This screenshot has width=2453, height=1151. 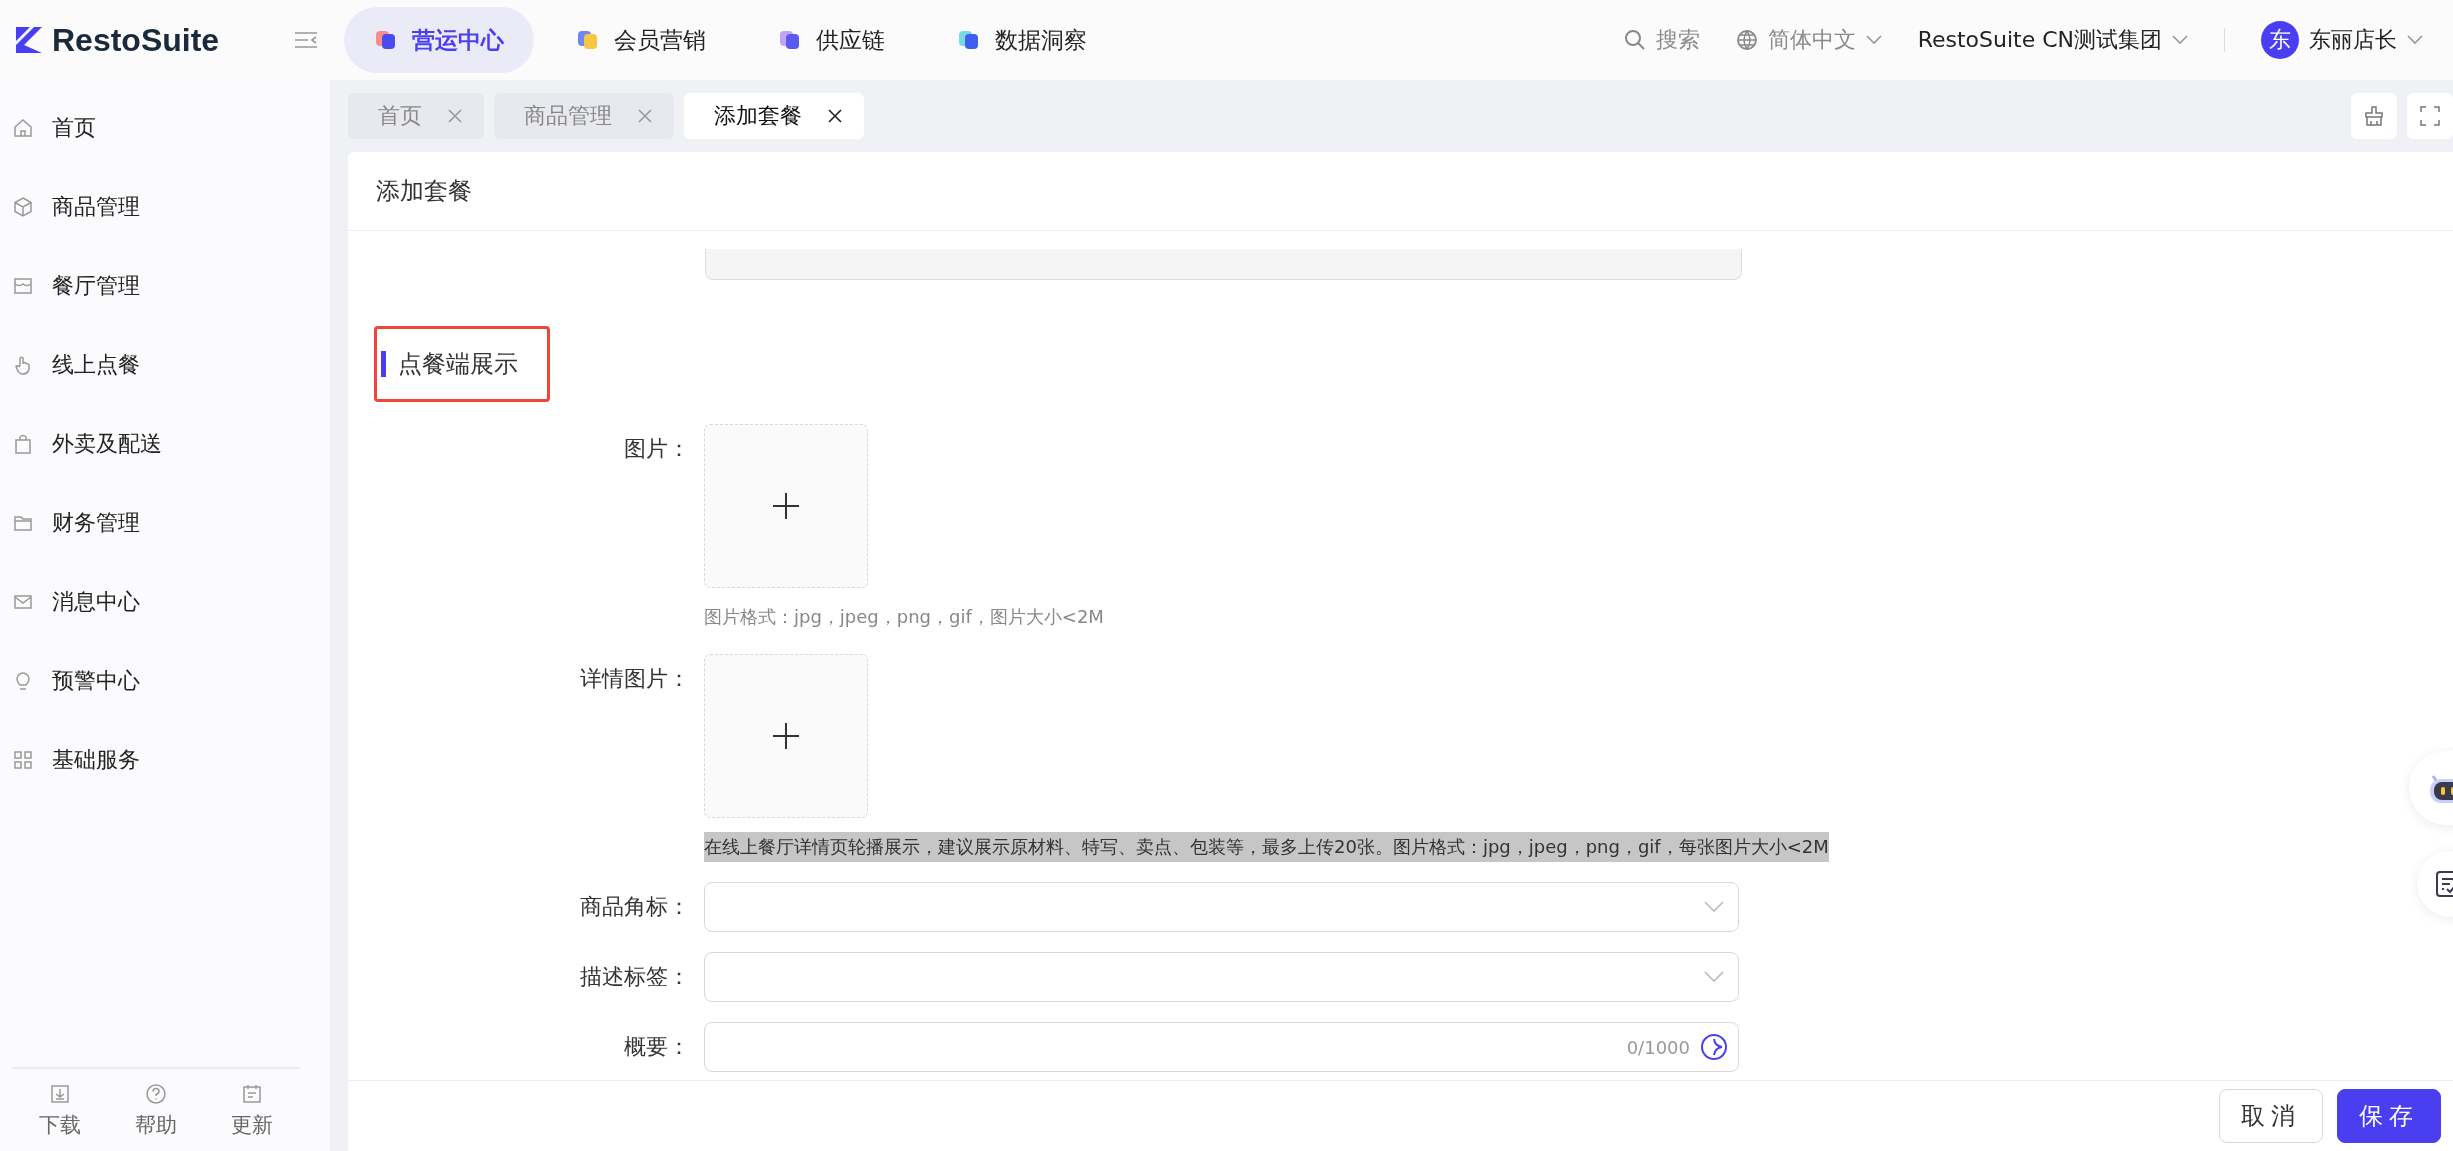 I want to click on sidebar-item: 预警中心, so click(x=165, y=680).